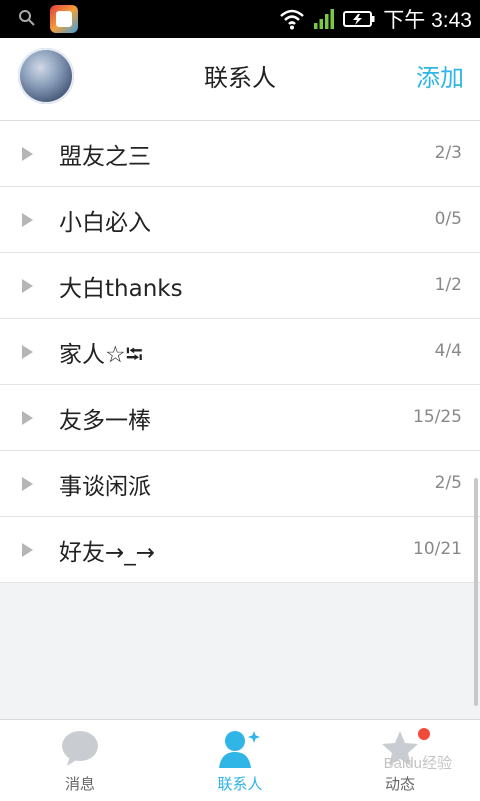  What do you see at coordinates (437, 549) in the screenshot?
I see `group-count: 10/21` at bounding box center [437, 549].